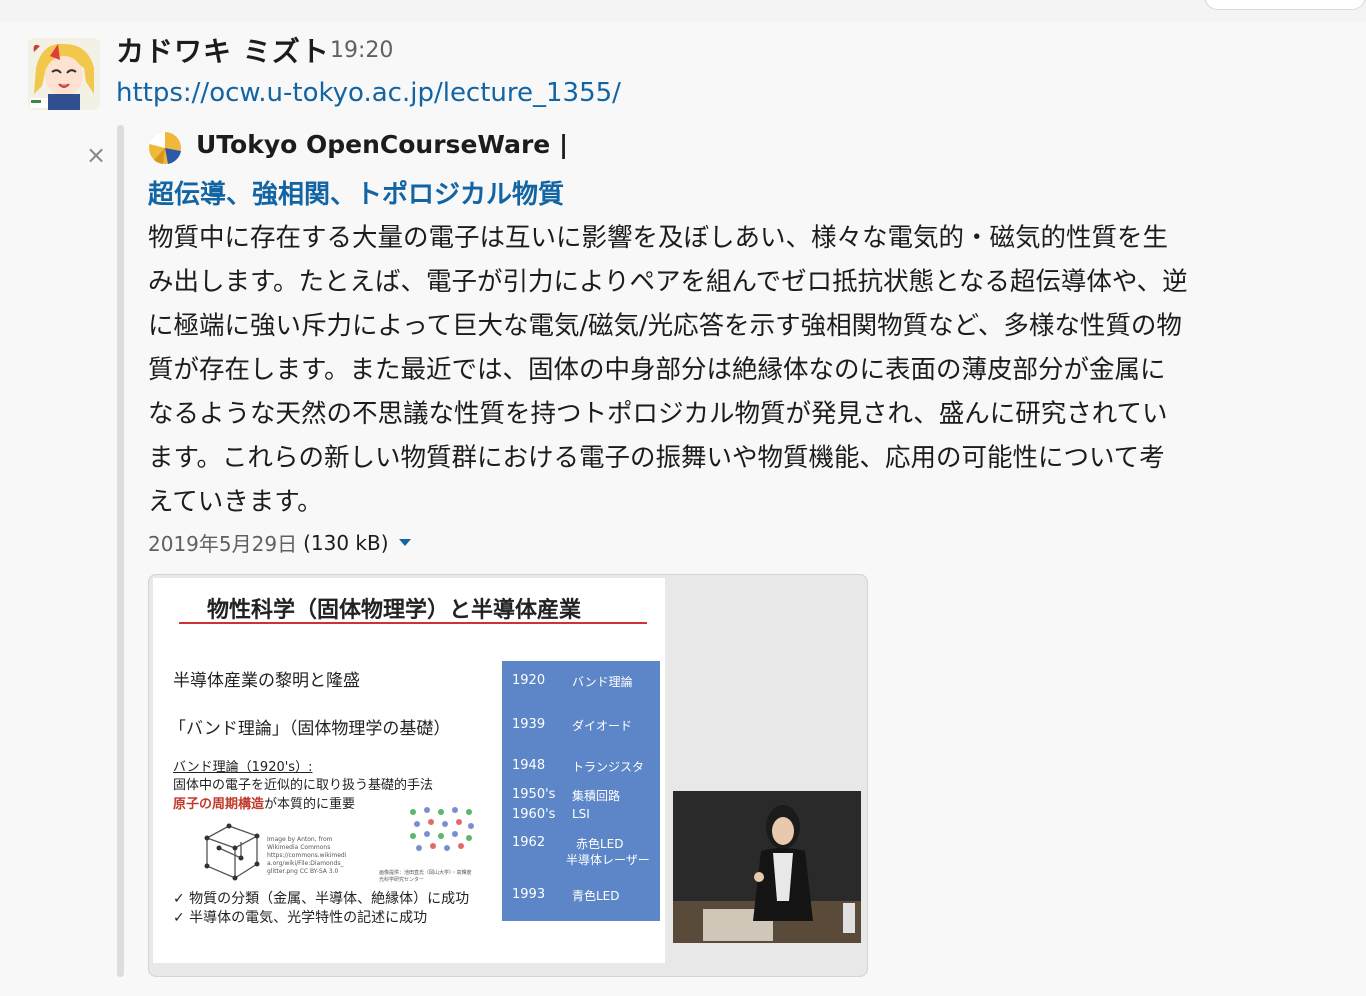 The width and height of the screenshot is (1366, 996). I want to click on timeline-year: 1920, so click(529, 680).